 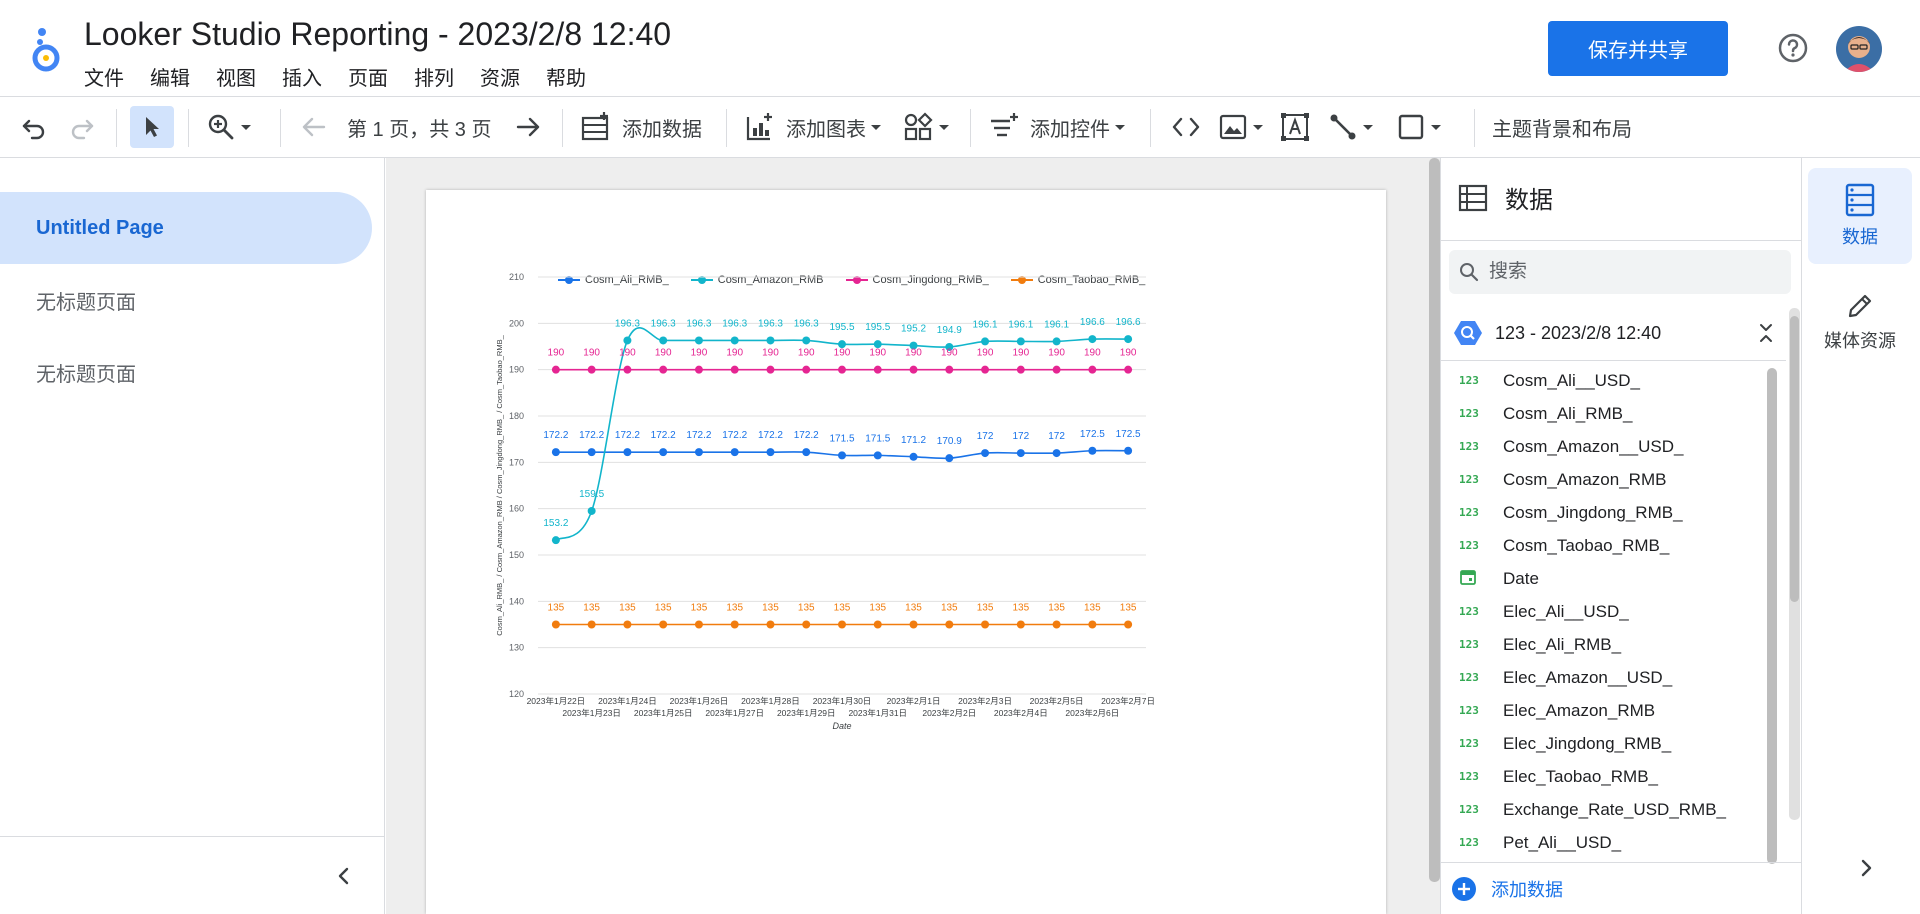 What do you see at coordinates (1606, 512) in the screenshot?
I see `field-item: 123 Cosm_Jingdong_RMB_` at bounding box center [1606, 512].